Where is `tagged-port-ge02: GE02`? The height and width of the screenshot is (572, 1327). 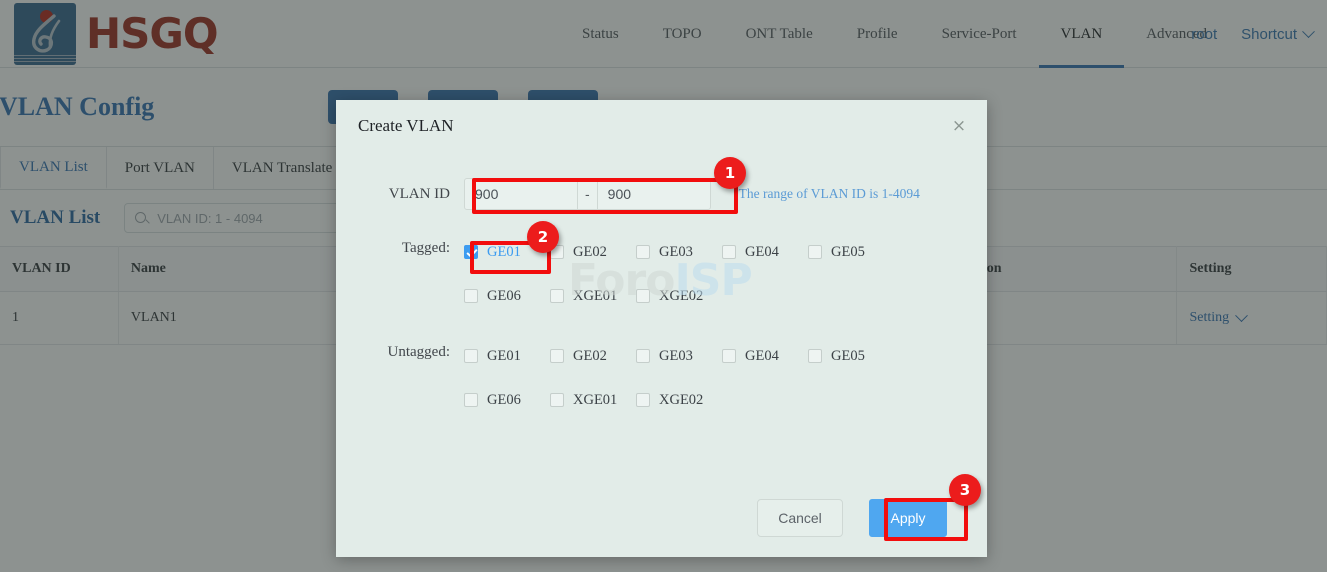 tagged-port-ge02: GE02 is located at coordinates (593, 252).